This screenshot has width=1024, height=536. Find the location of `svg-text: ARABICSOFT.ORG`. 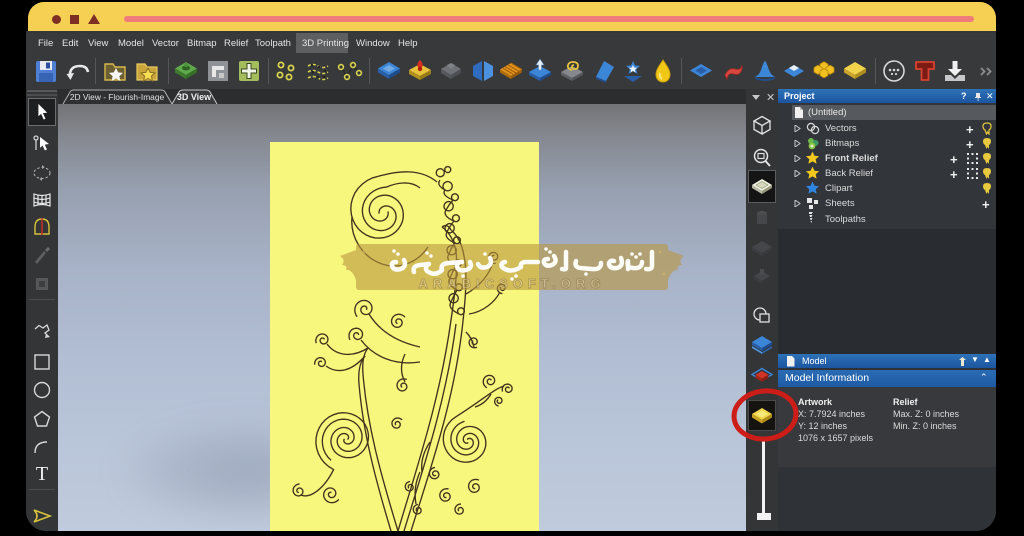

svg-text: ARABICSOFT.ORG is located at coordinates (512, 283).